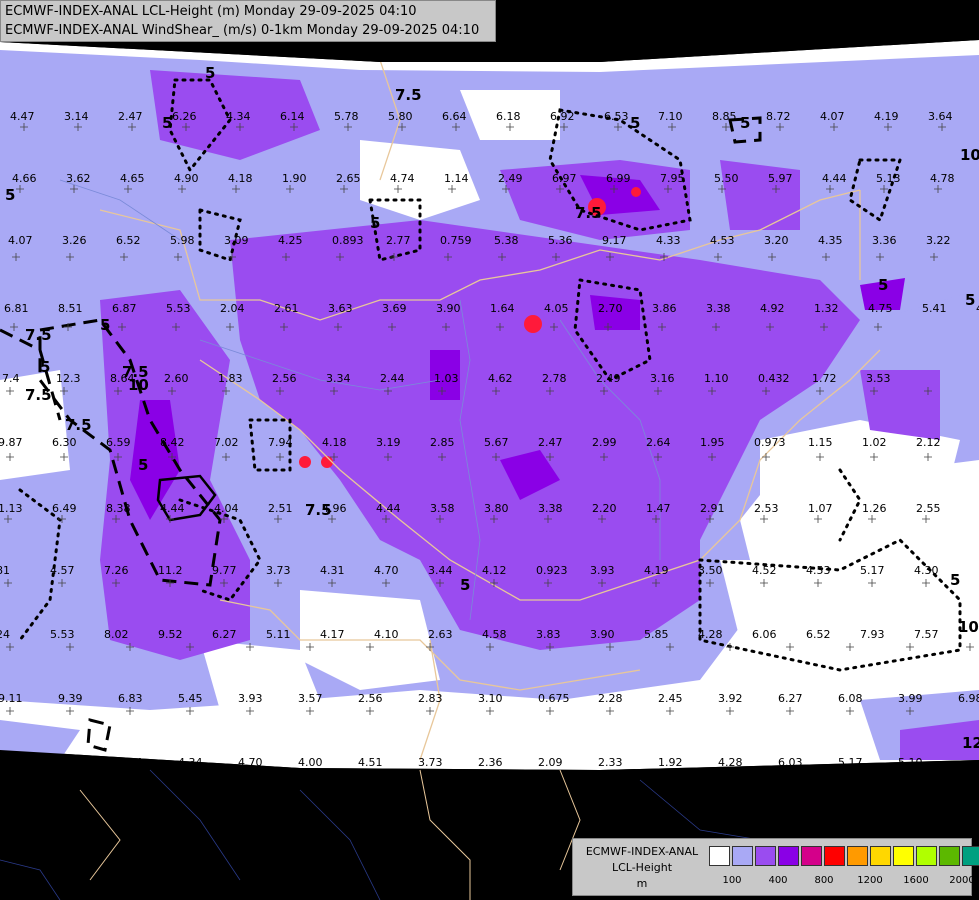 Image resolution: width=979 pixels, height=900 pixels. Describe the element at coordinates (116, 570) in the screenshot. I see `grid-value-label: 7.26` at that location.